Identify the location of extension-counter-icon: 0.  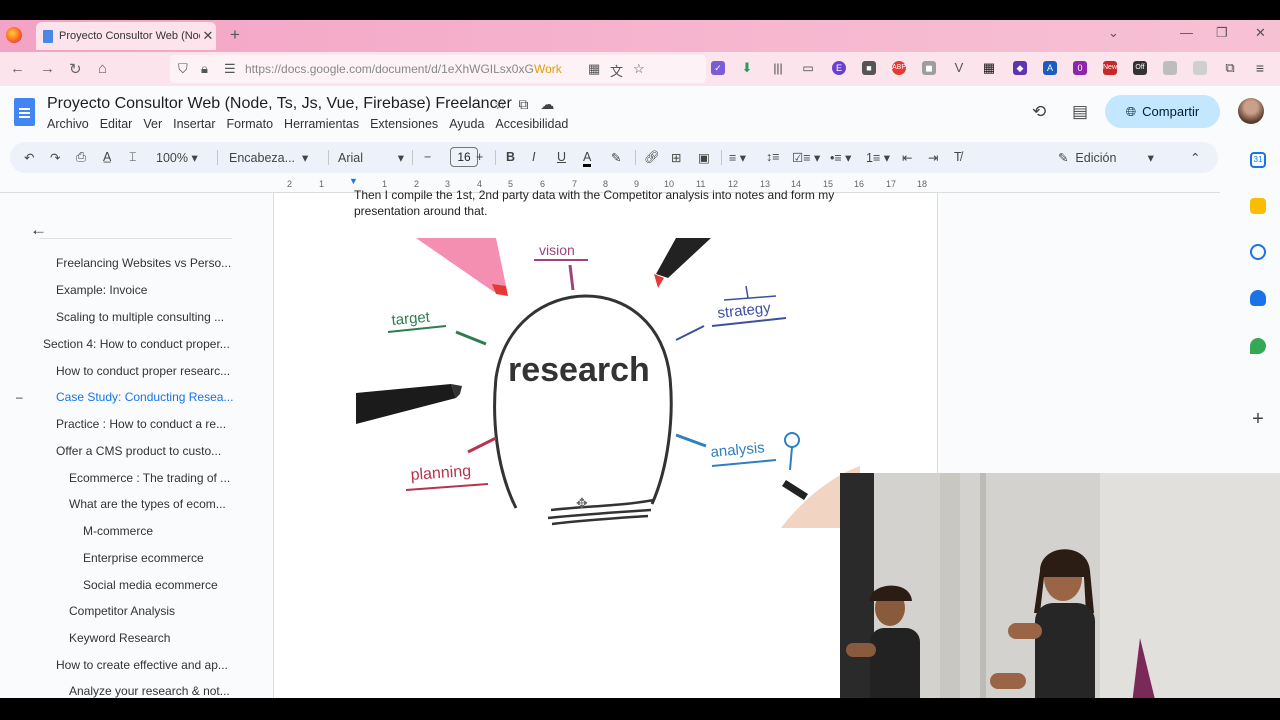
(1080, 68).